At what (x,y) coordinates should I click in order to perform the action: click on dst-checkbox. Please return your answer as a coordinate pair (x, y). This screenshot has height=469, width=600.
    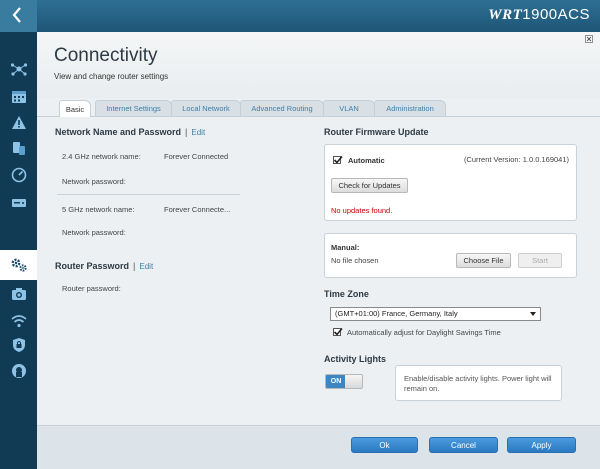
    Looking at the image, I should click on (338, 331).